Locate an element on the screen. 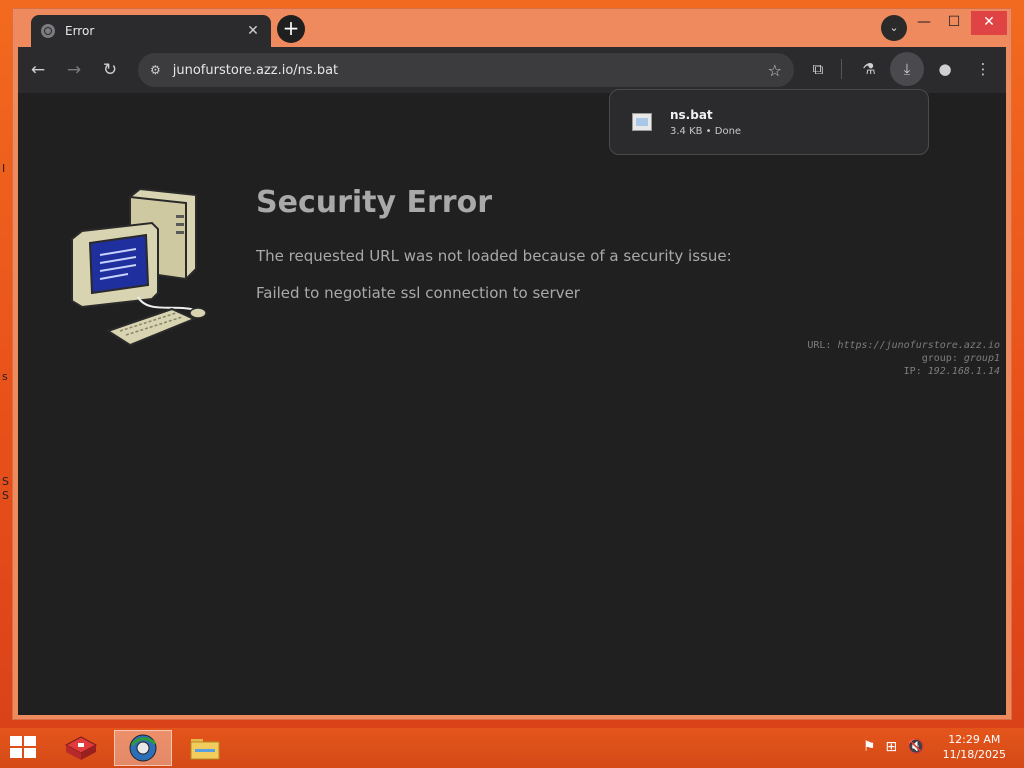 This screenshot has height=768, width=1024. meta-ip-label: IP: is located at coordinates (912, 371).